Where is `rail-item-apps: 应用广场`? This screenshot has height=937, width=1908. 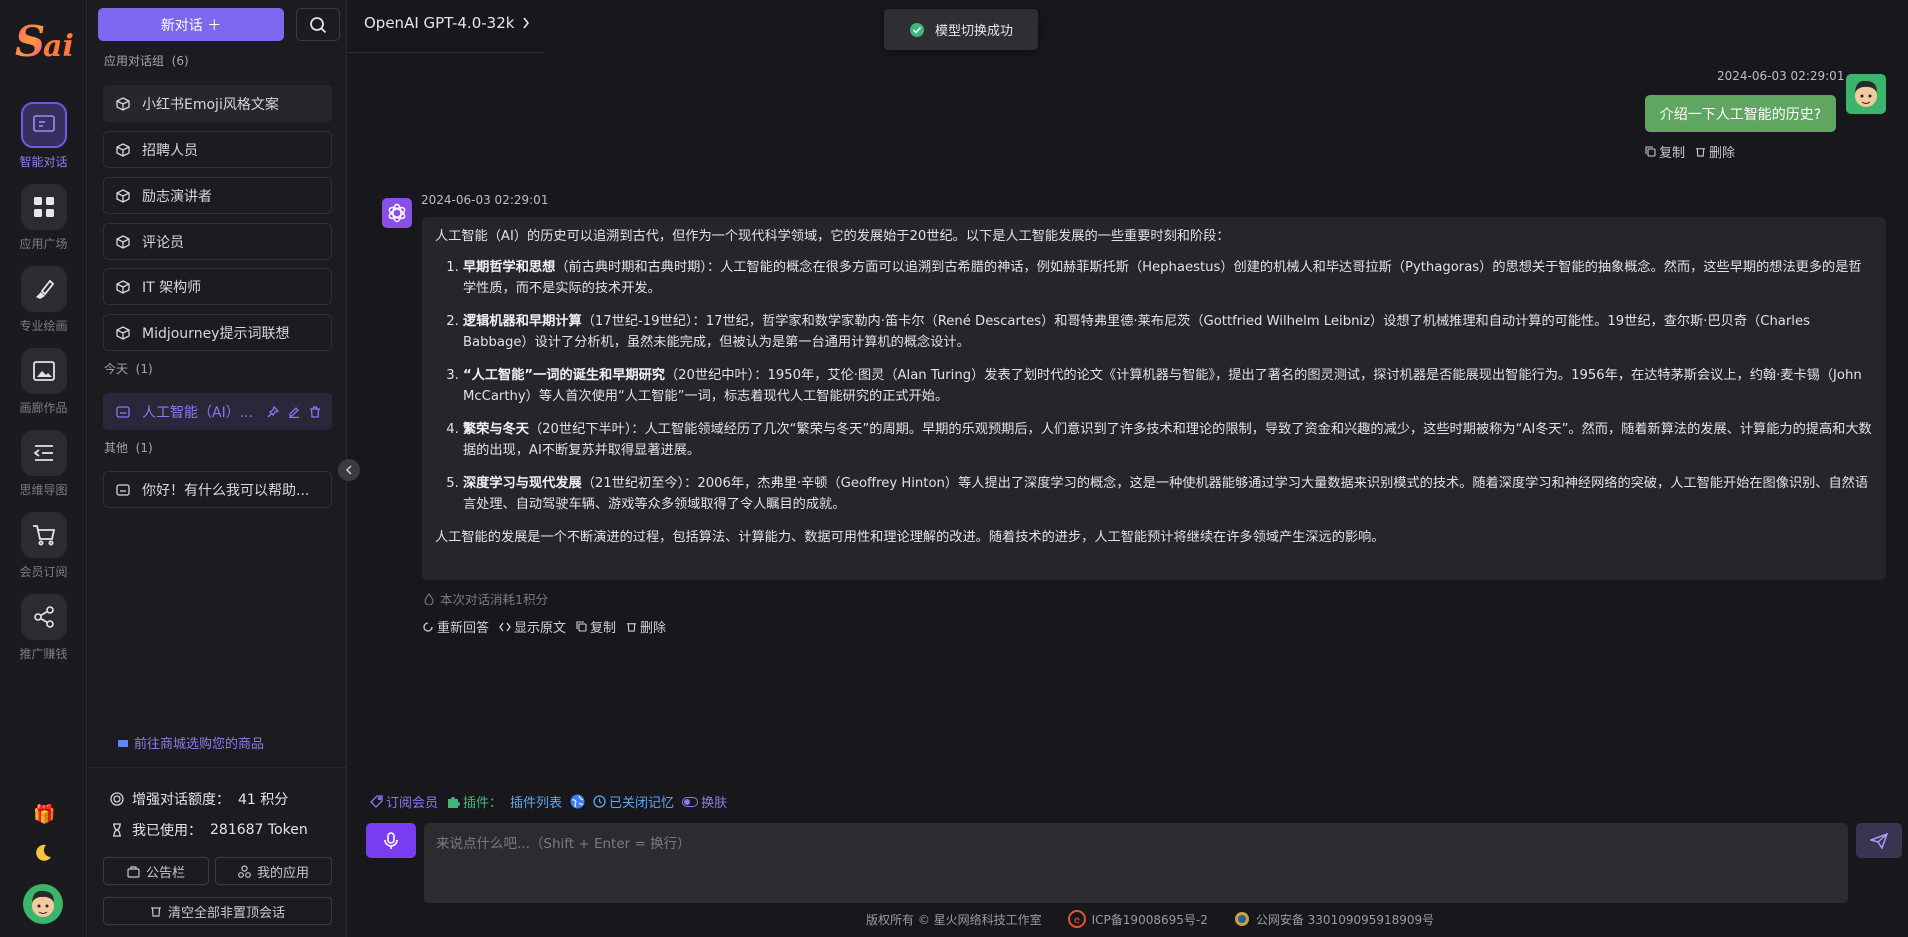
rail-item-apps: 应用广场 is located at coordinates (43, 225).